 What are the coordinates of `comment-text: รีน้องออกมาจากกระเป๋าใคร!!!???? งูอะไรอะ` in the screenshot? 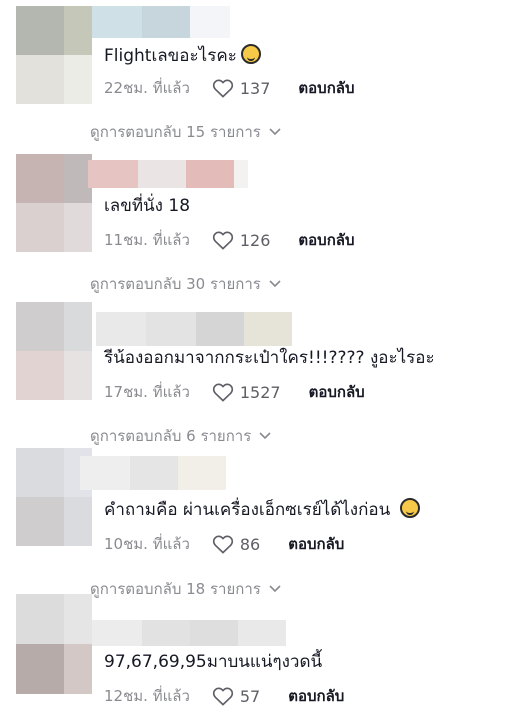 It's located at (269, 358).